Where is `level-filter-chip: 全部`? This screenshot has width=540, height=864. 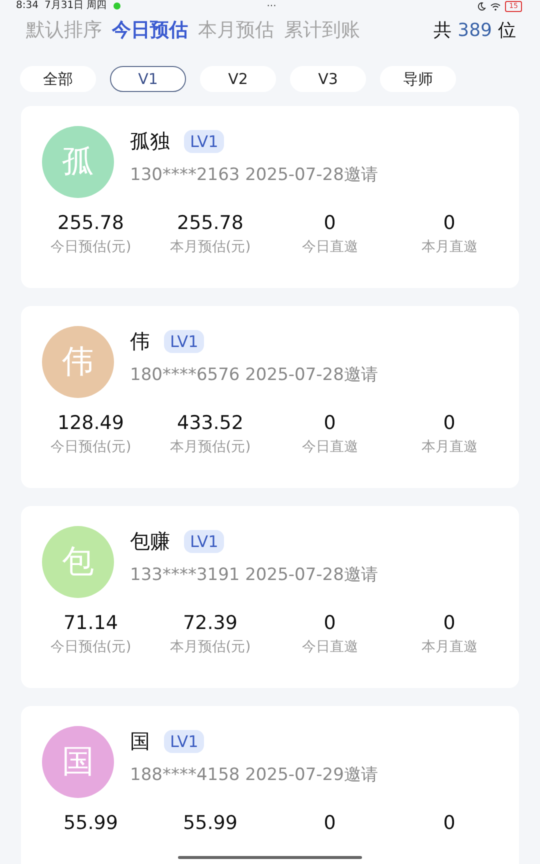
level-filter-chip: 全部 is located at coordinates (58, 79).